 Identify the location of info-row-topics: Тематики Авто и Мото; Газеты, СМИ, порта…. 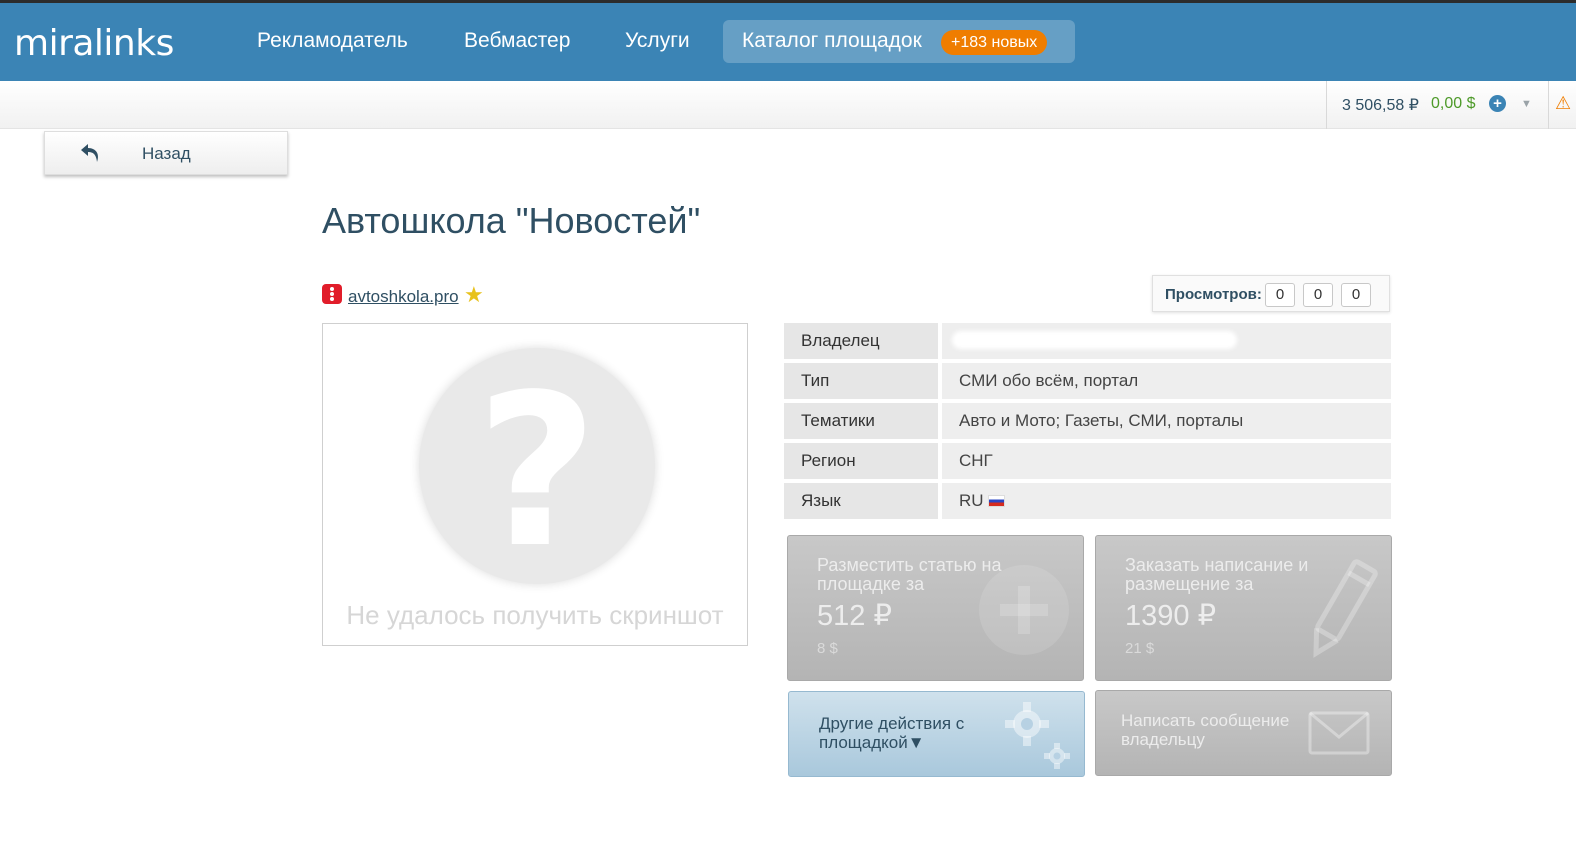
(1087, 421).